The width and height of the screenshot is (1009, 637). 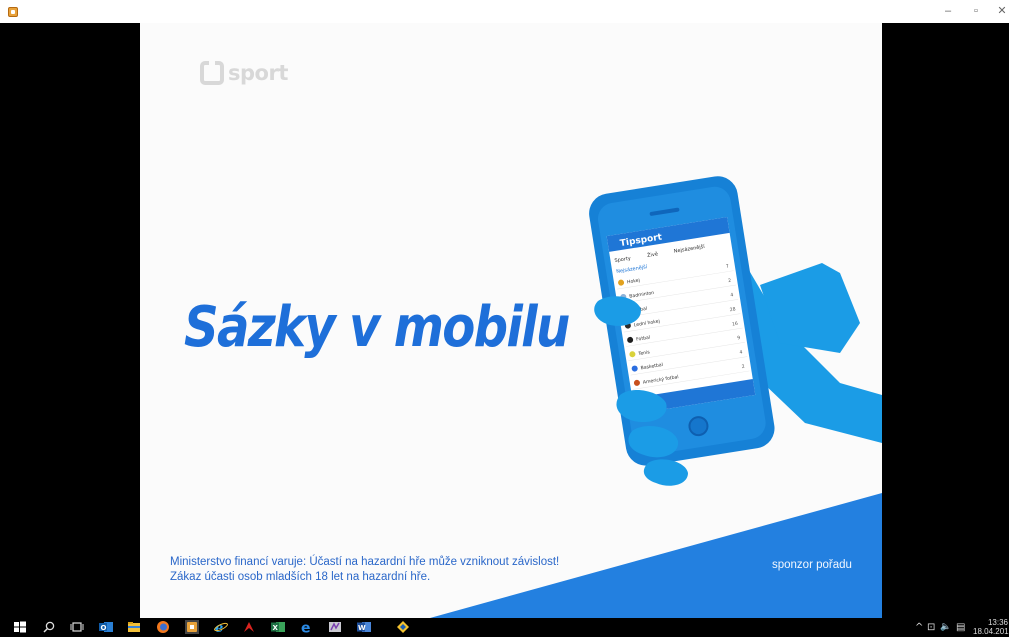 I want to click on minimize-button: –, so click(x=948, y=11).